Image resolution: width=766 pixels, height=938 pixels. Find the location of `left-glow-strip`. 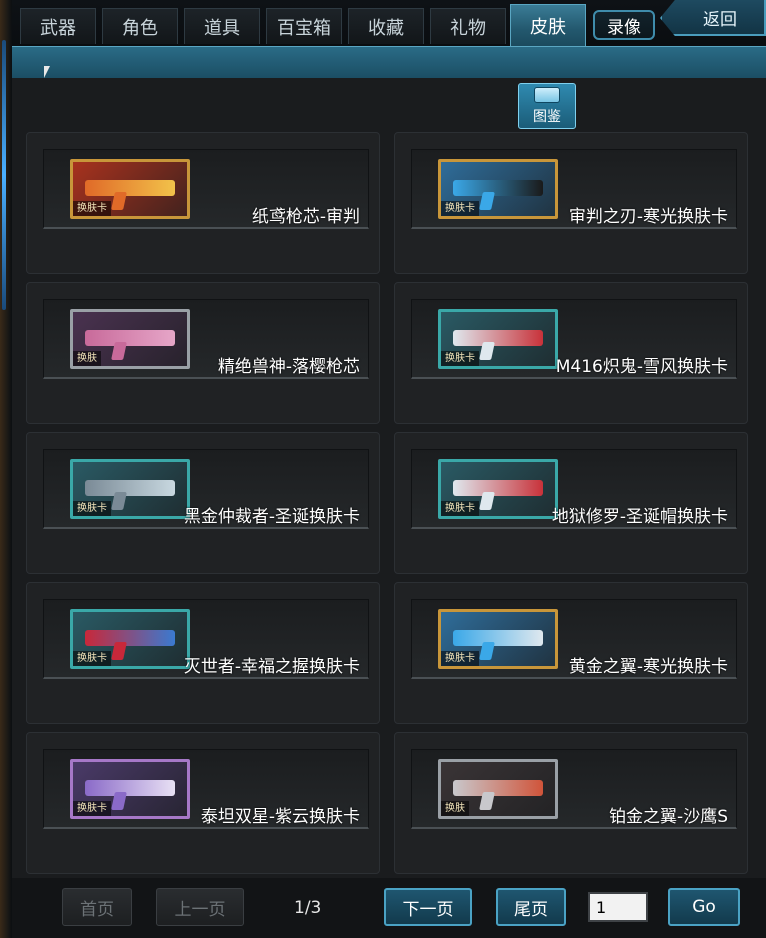

left-glow-strip is located at coordinates (4, 175).